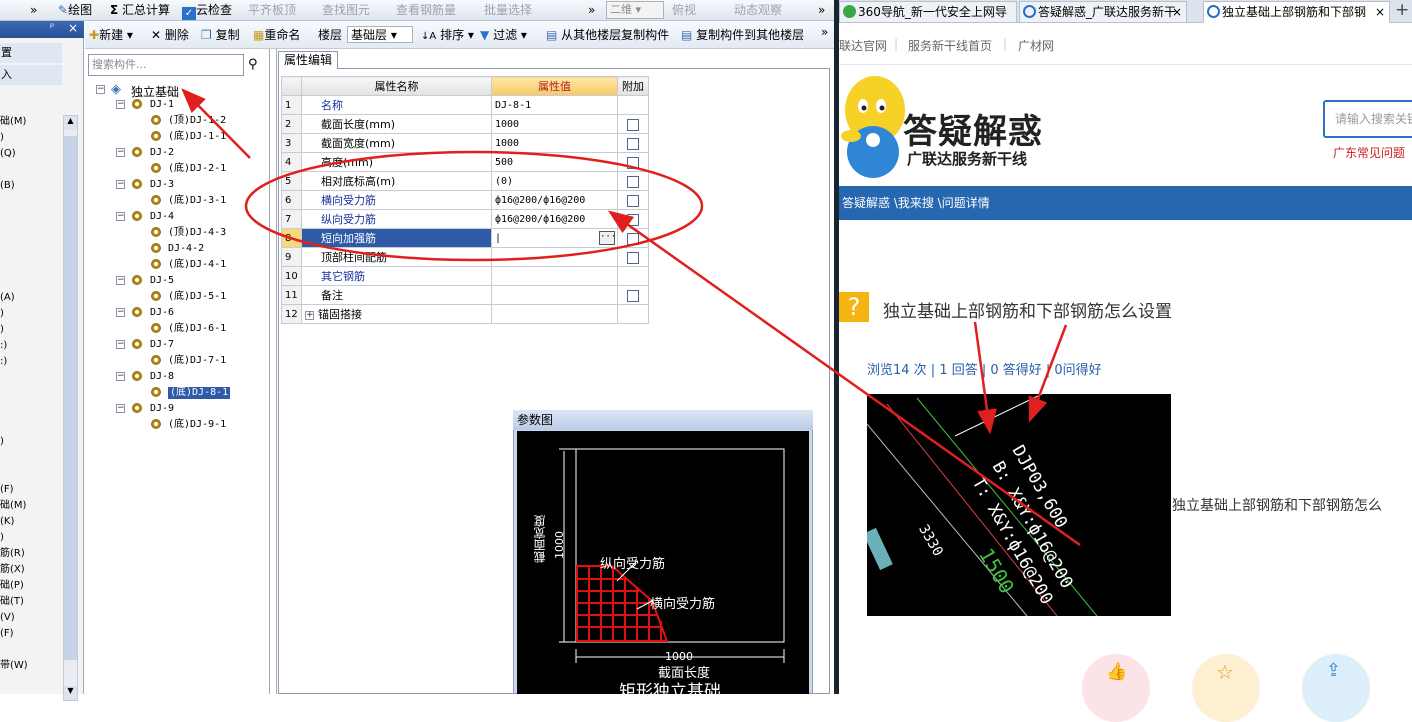  I want to click on copy-to-floor-button: ▤ 复制构件到其他楼层, so click(742, 35).